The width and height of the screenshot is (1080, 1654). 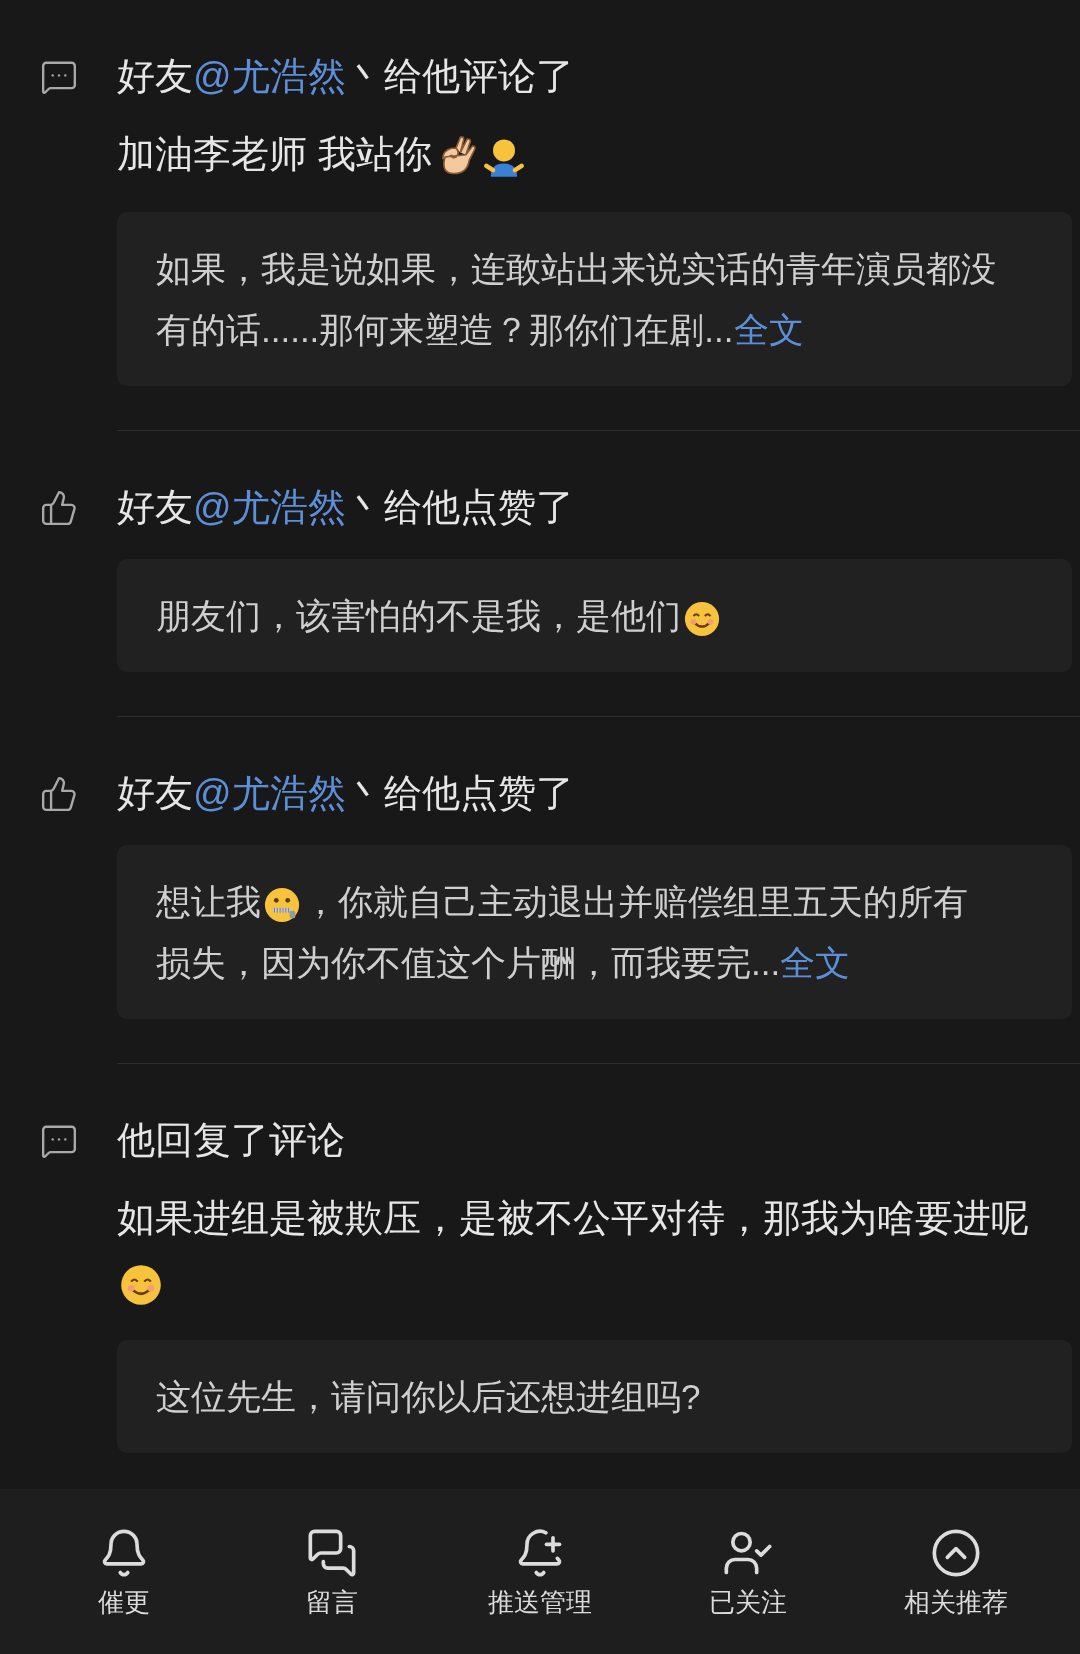 I want to click on quoted-post: 想让我 ，你就自己主动退出并赔偿组里五天的所有损失，因为你不值这个片酬，而我要完...全文, so click(x=594, y=932).